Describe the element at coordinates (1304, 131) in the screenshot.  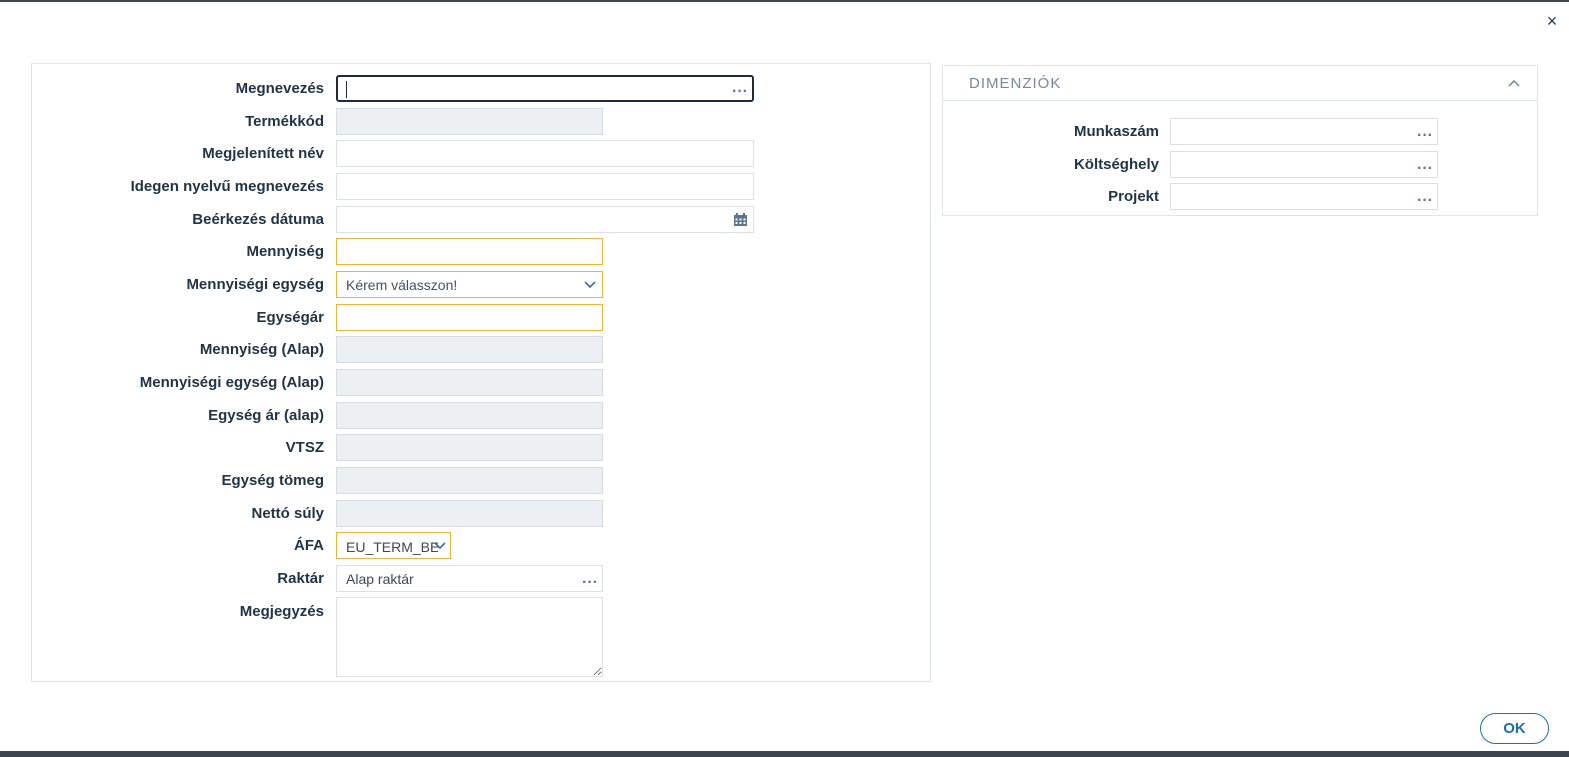
I see `munkaszam-input: ···` at that location.